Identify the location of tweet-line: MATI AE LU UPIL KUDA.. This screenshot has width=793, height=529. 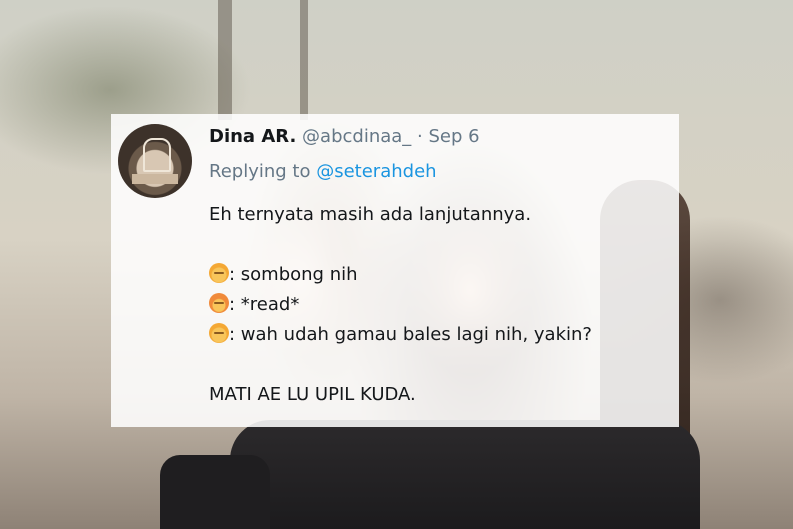
(312, 394).